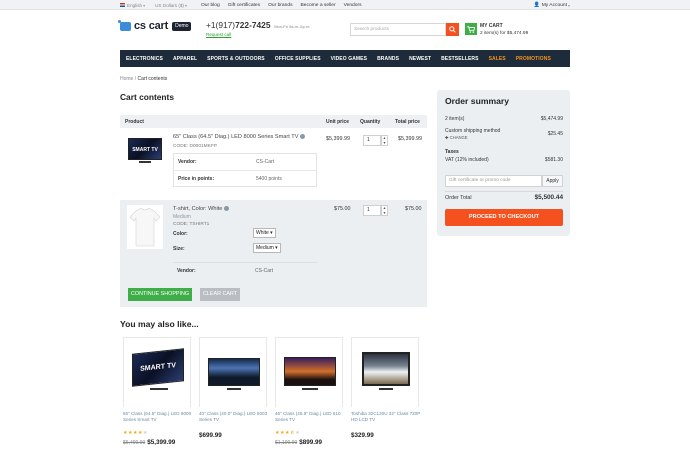 The height and width of the screenshot is (455, 690). I want to click on cart-item-title: T-shirt, Color: White, so click(201, 209).